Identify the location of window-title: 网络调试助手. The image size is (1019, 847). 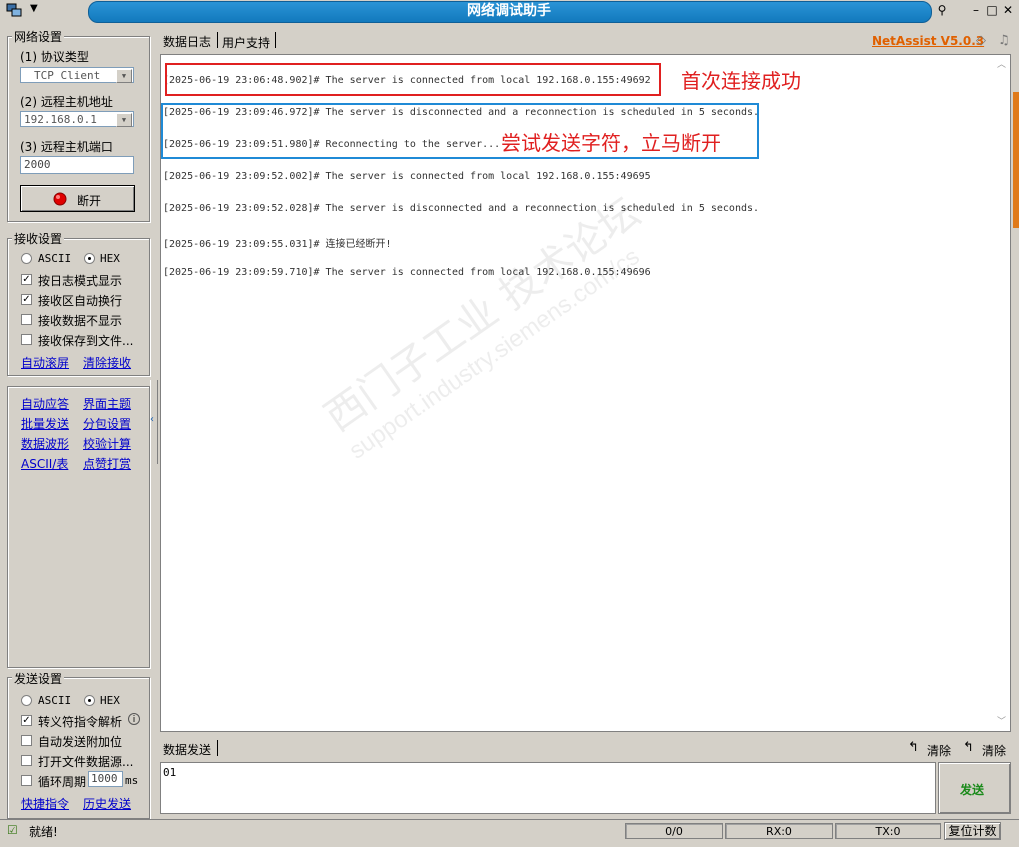
(509, 11).